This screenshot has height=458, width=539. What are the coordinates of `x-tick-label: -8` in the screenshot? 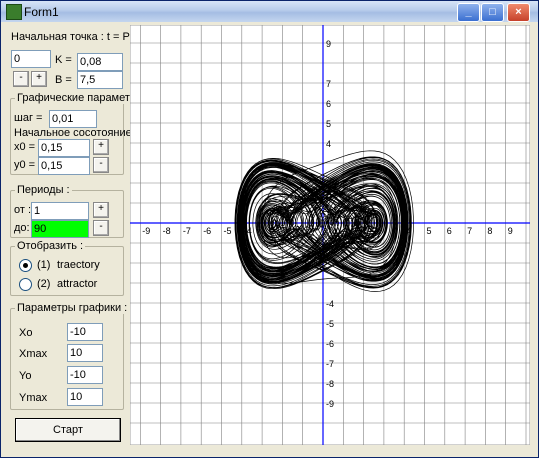 It's located at (167, 231).